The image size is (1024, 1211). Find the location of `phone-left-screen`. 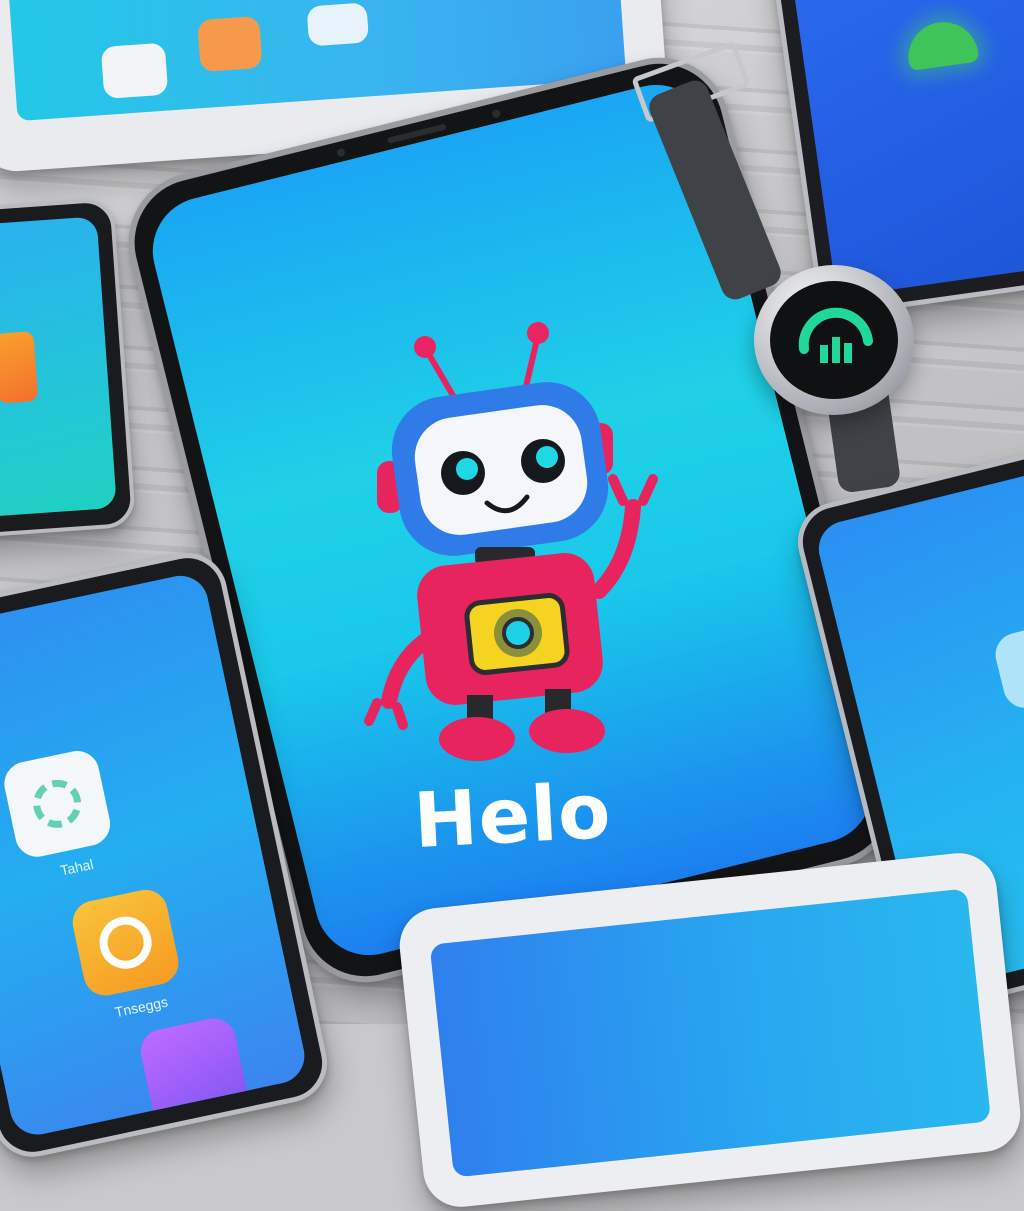

phone-left-screen is located at coordinates (58, 369).